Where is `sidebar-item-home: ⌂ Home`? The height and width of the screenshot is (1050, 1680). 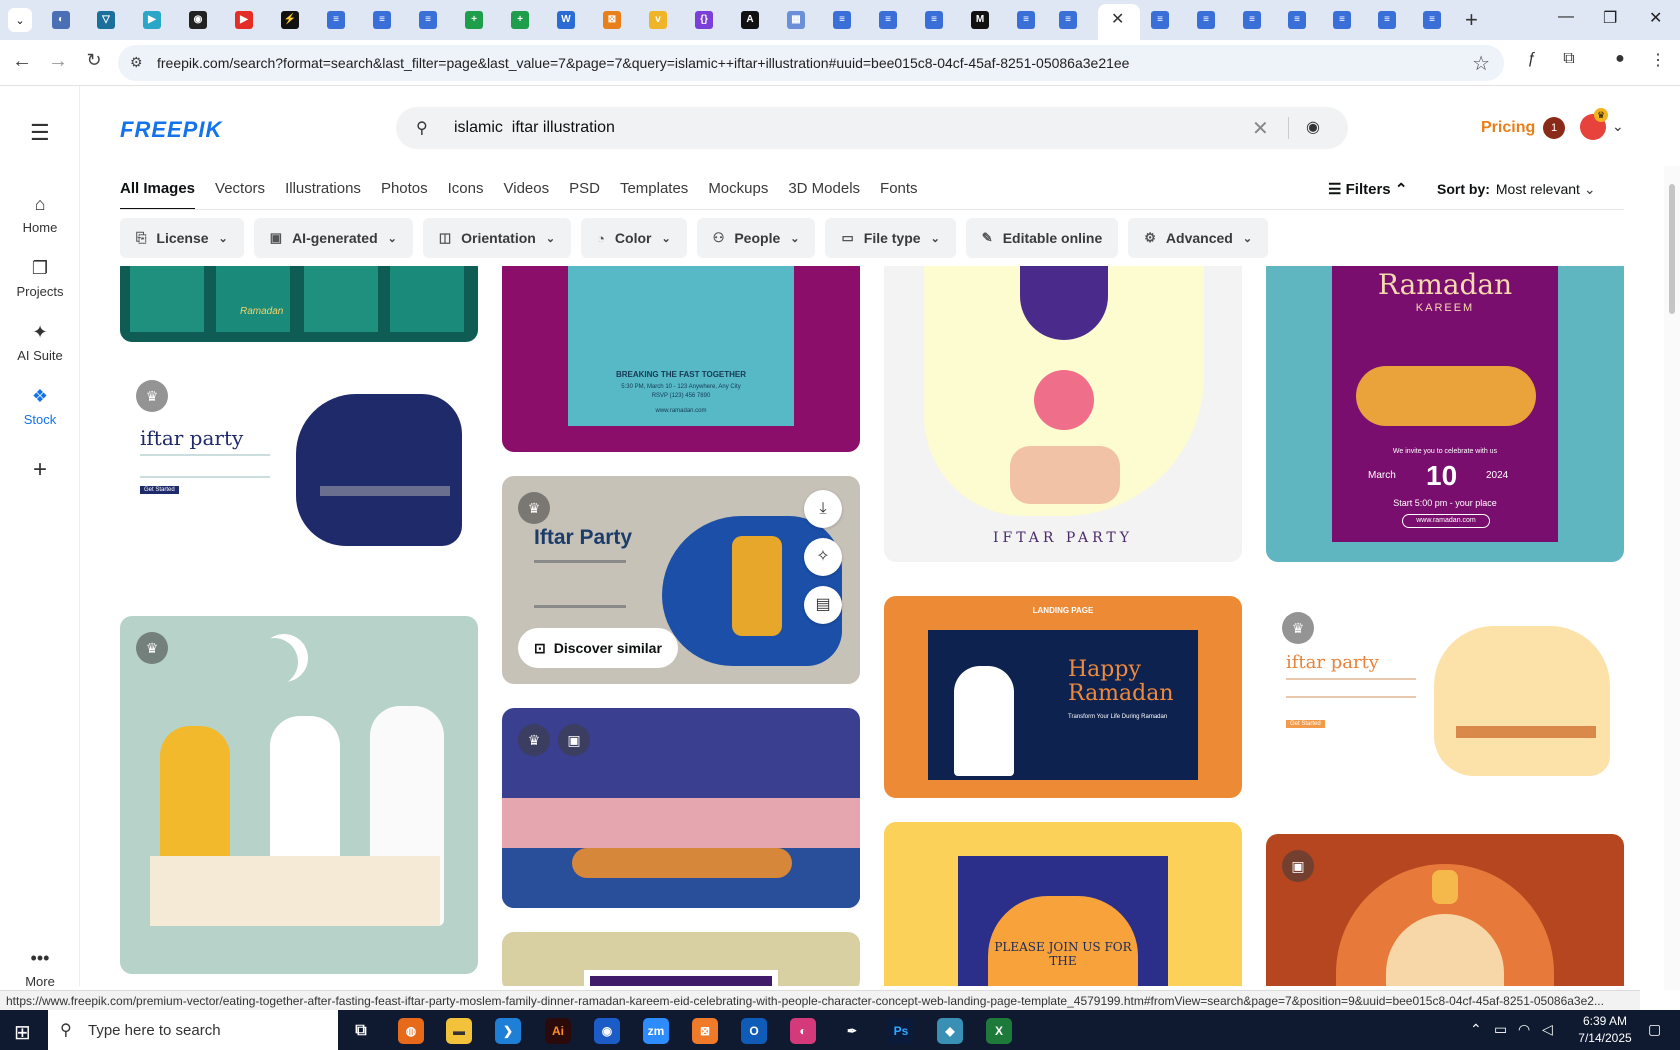
sidebar-item-home: ⌂ Home is located at coordinates (40, 214).